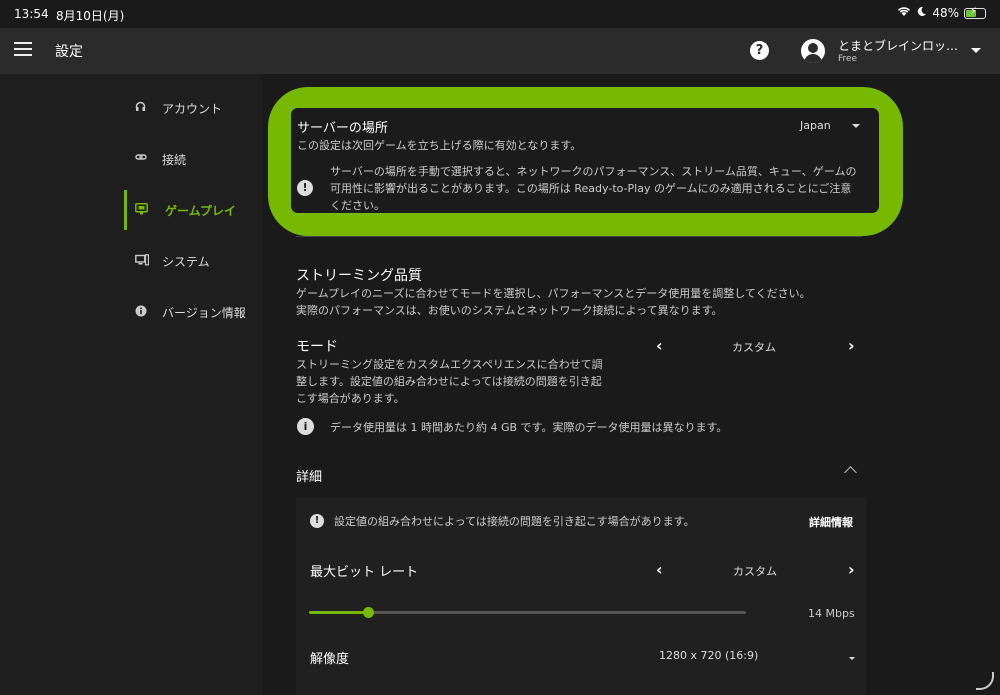  What do you see at coordinates (142, 260) in the screenshot?
I see `system-devices-icon` at bounding box center [142, 260].